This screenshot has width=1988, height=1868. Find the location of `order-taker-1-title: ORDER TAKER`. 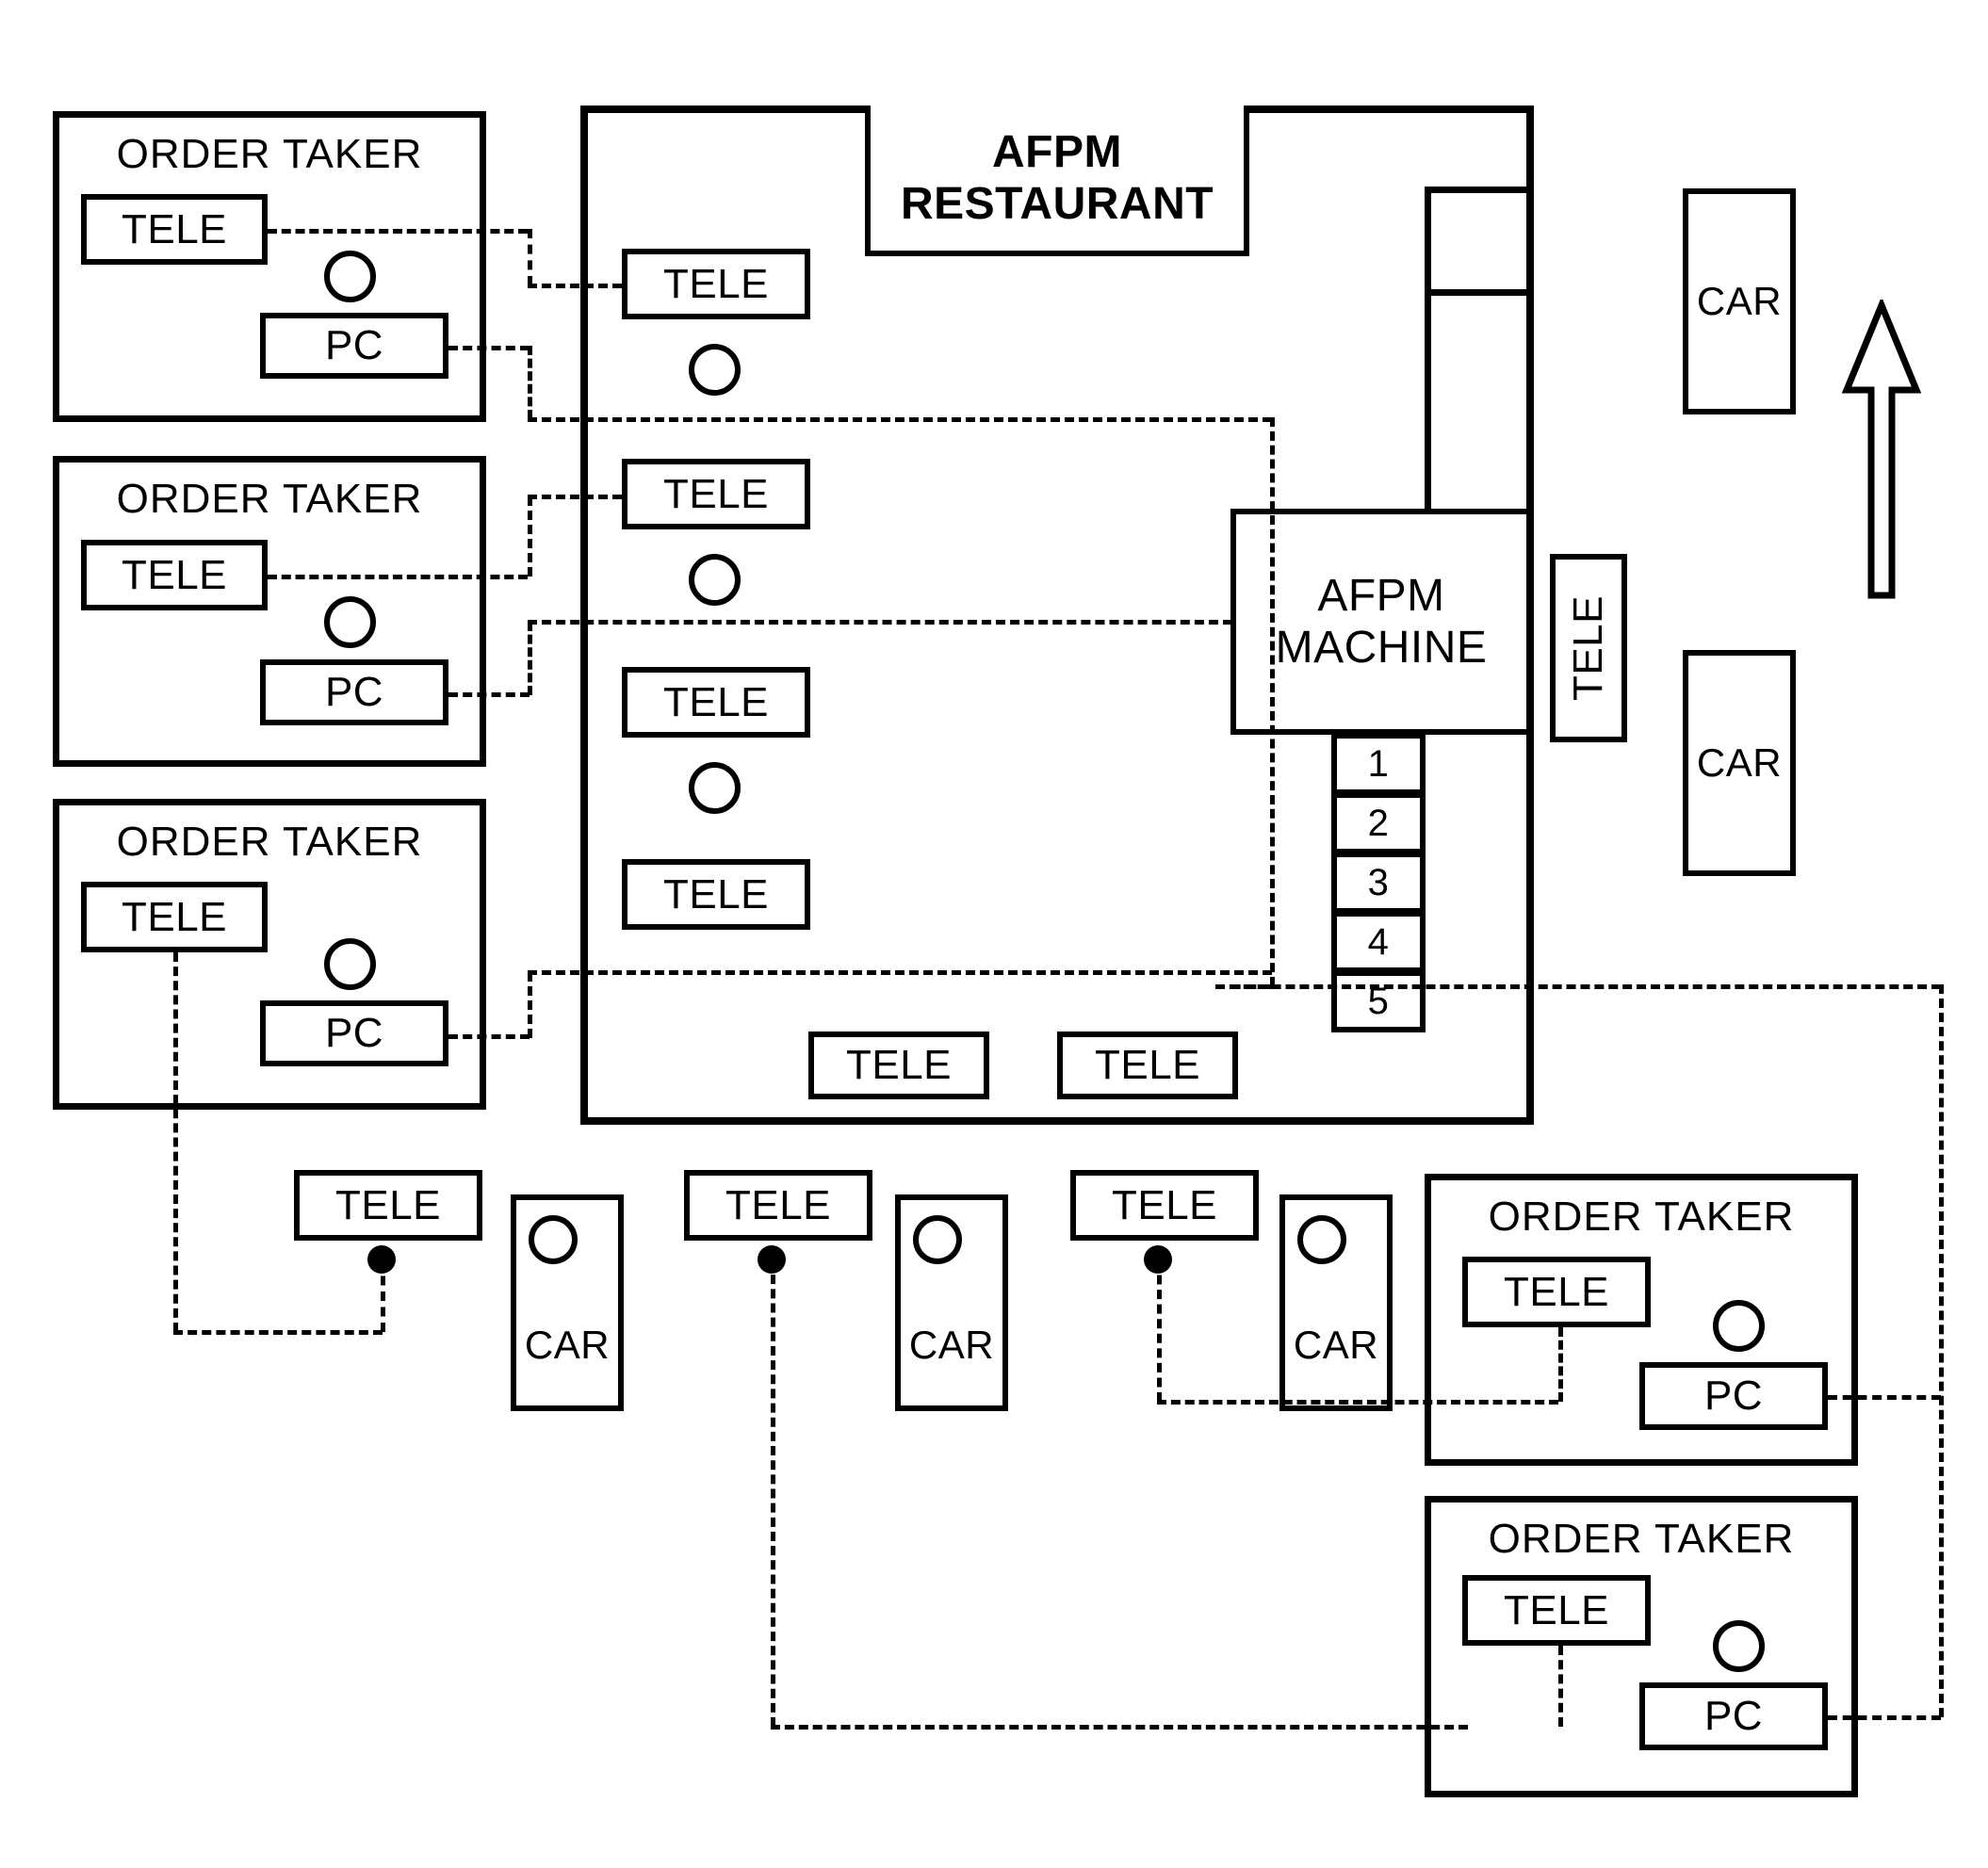

order-taker-1-title: ORDER TAKER is located at coordinates (269, 154).